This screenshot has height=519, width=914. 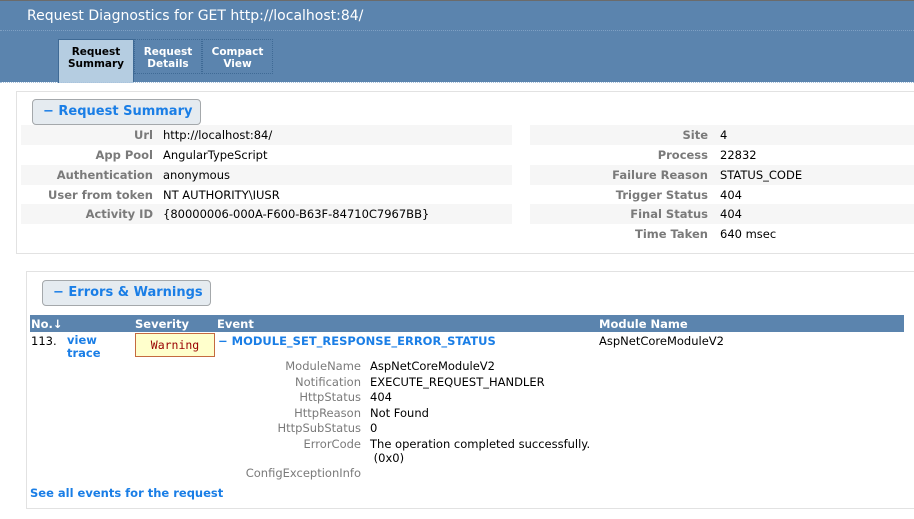 I want to click on field-value: 4, so click(x=724, y=135).